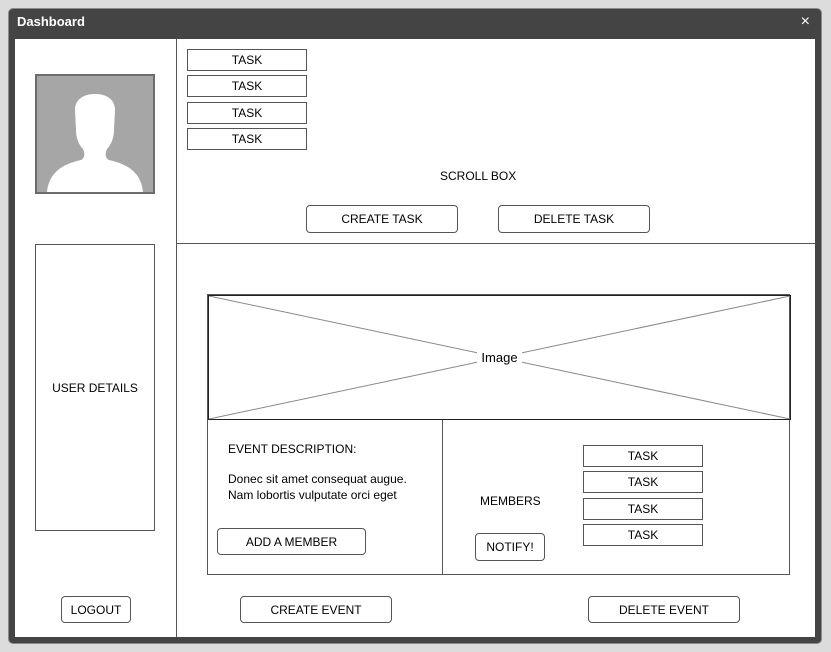 This screenshot has height=652, width=831. I want to click on window-title: Dashboard, so click(51, 21).